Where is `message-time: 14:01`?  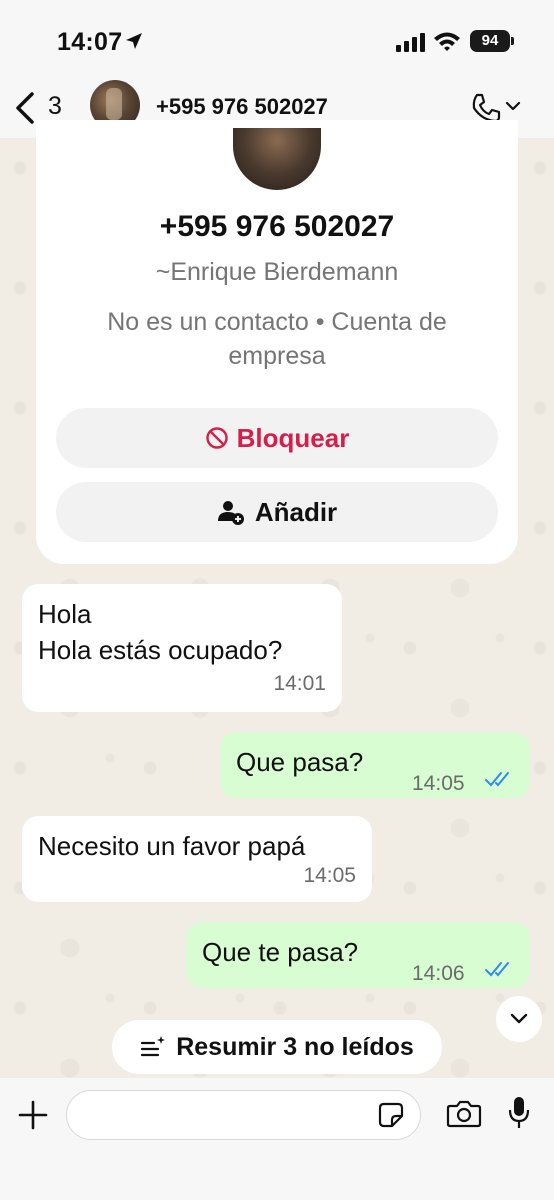 message-time: 14:01 is located at coordinates (299, 683).